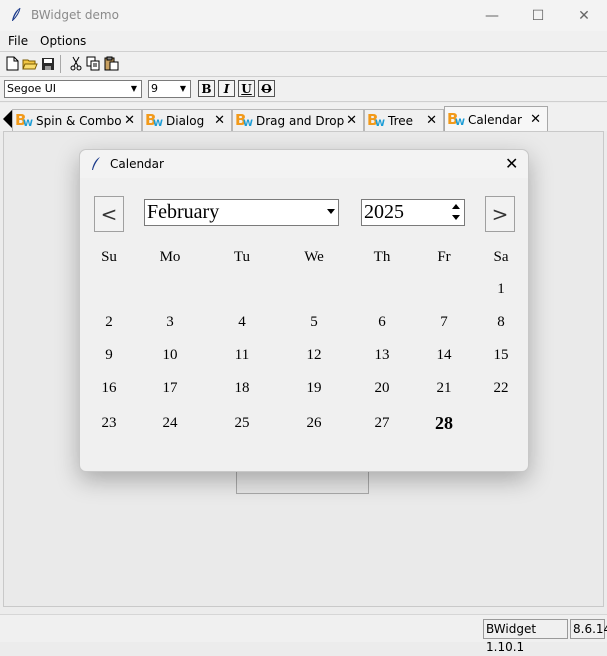  Describe the element at coordinates (242, 388) in the screenshot. I see `calendar-day: 18` at that location.